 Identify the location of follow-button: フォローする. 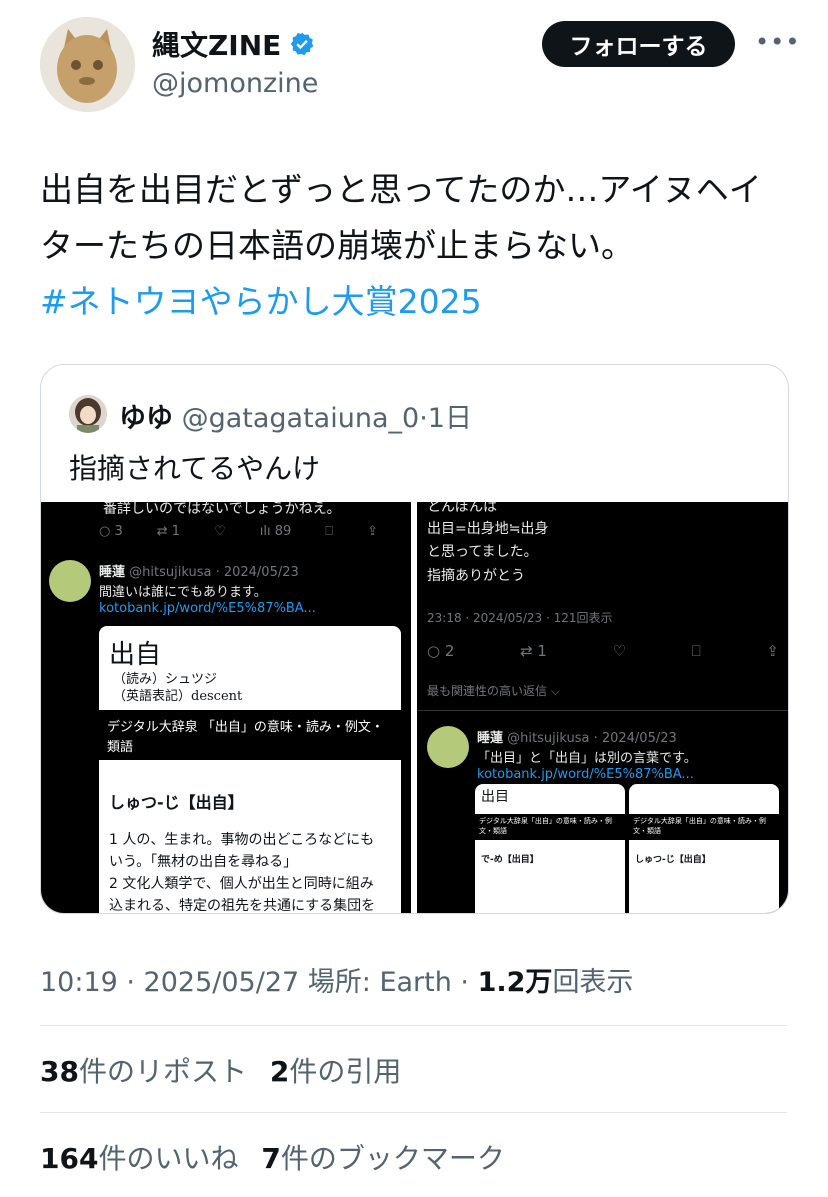
(638, 44).